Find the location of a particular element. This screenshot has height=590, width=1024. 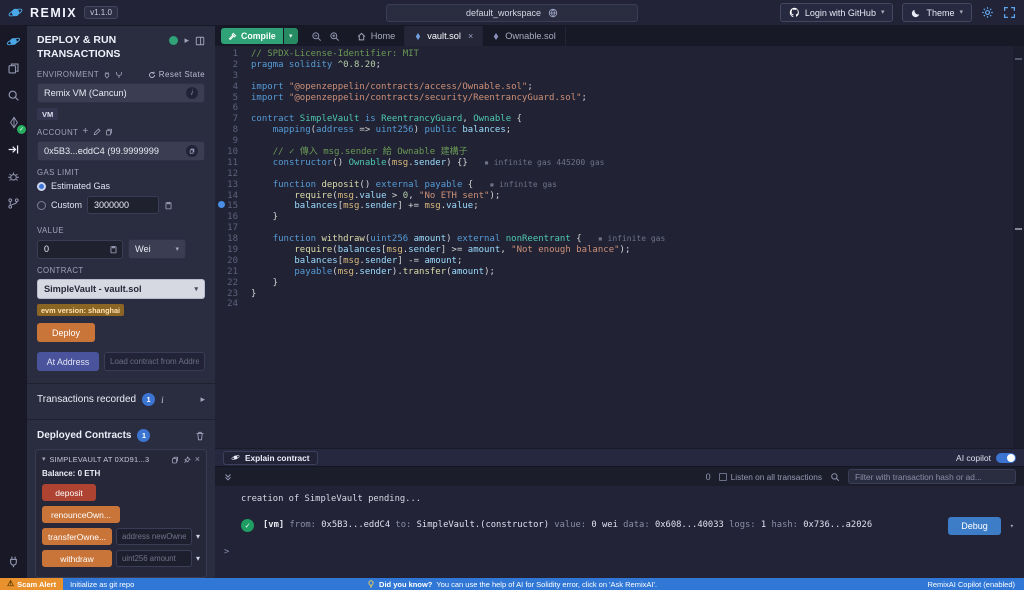

deploy-run-icon is located at coordinates (13, 149).